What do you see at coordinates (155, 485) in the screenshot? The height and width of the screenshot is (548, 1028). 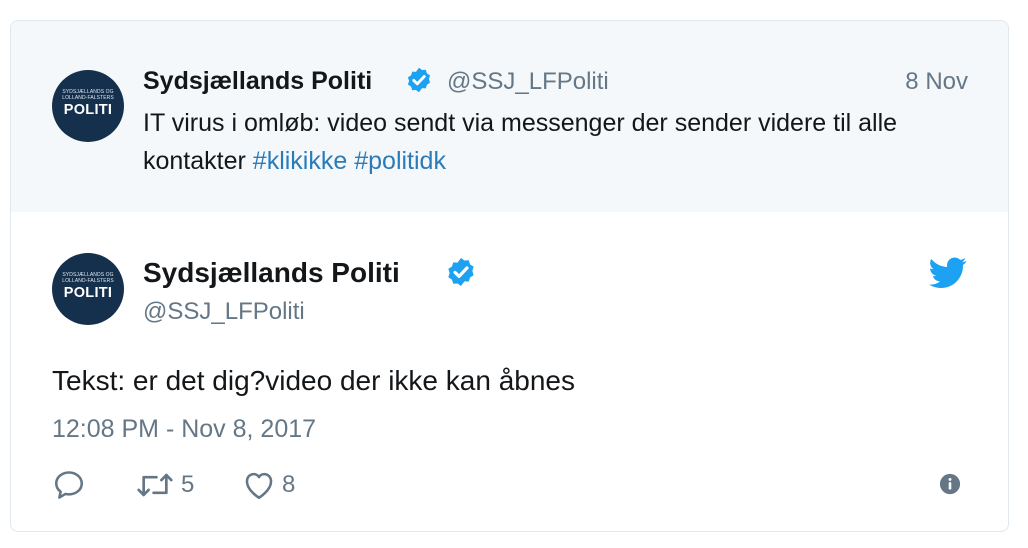 I see `retweet-icon` at bounding box center [155, 485].